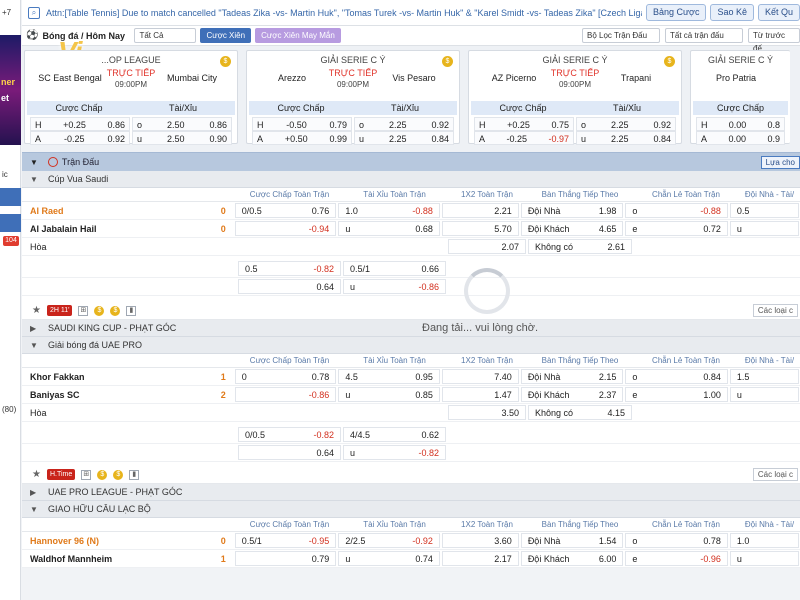 The height and width of the screenshot is (600, 800). I want to click on odds-cell: 0/0.5 0.76, so click(285, 210).